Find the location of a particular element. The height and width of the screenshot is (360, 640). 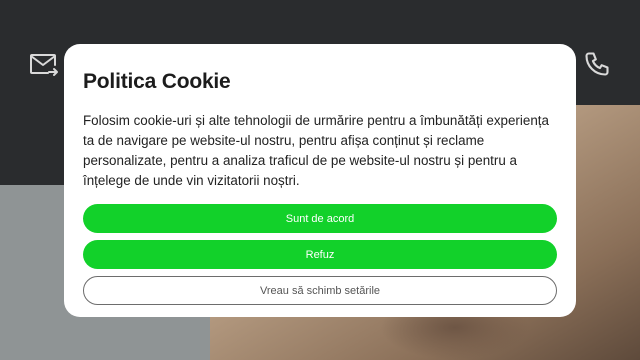

cookie-dialog-title: Politica Cookie is located at coordinates (157, 81).